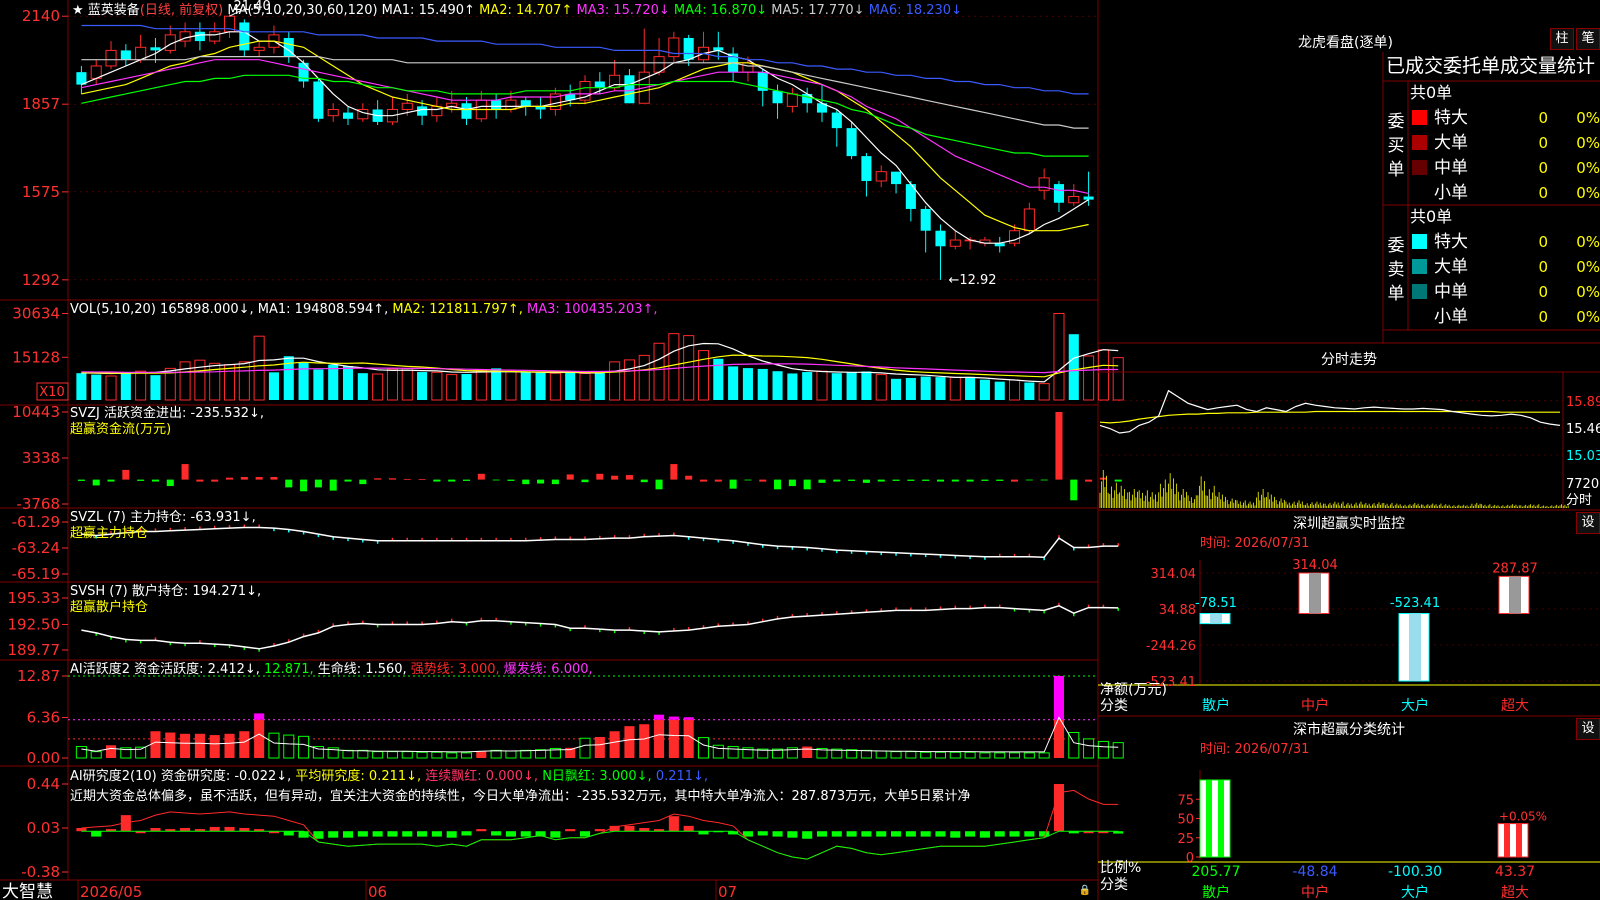 The width and height of the screenshot is (1600, 900). Describe the element at coordinates (291, 669) in the screenshot. I see `ai-active-legend-part: 12.871,` at that location.